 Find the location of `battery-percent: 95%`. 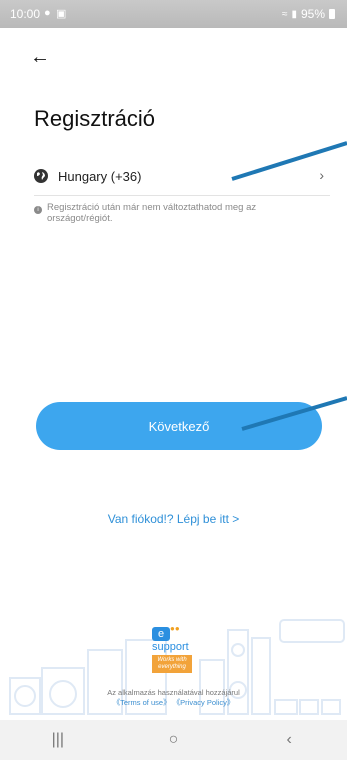

battery-percent: 95% is located at coordinates (312, 14).